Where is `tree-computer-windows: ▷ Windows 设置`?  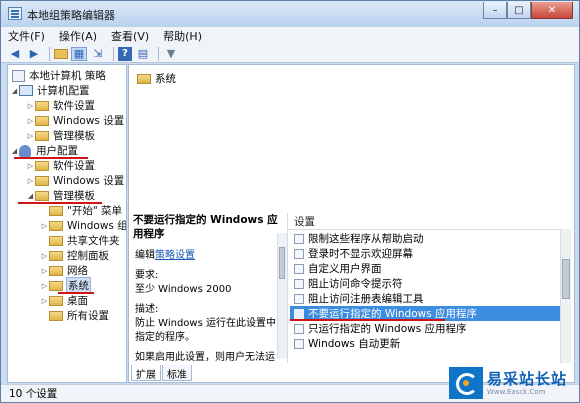
tree-computer-windows: ▷ Windows 设置 is located at coordinates (75, 120).